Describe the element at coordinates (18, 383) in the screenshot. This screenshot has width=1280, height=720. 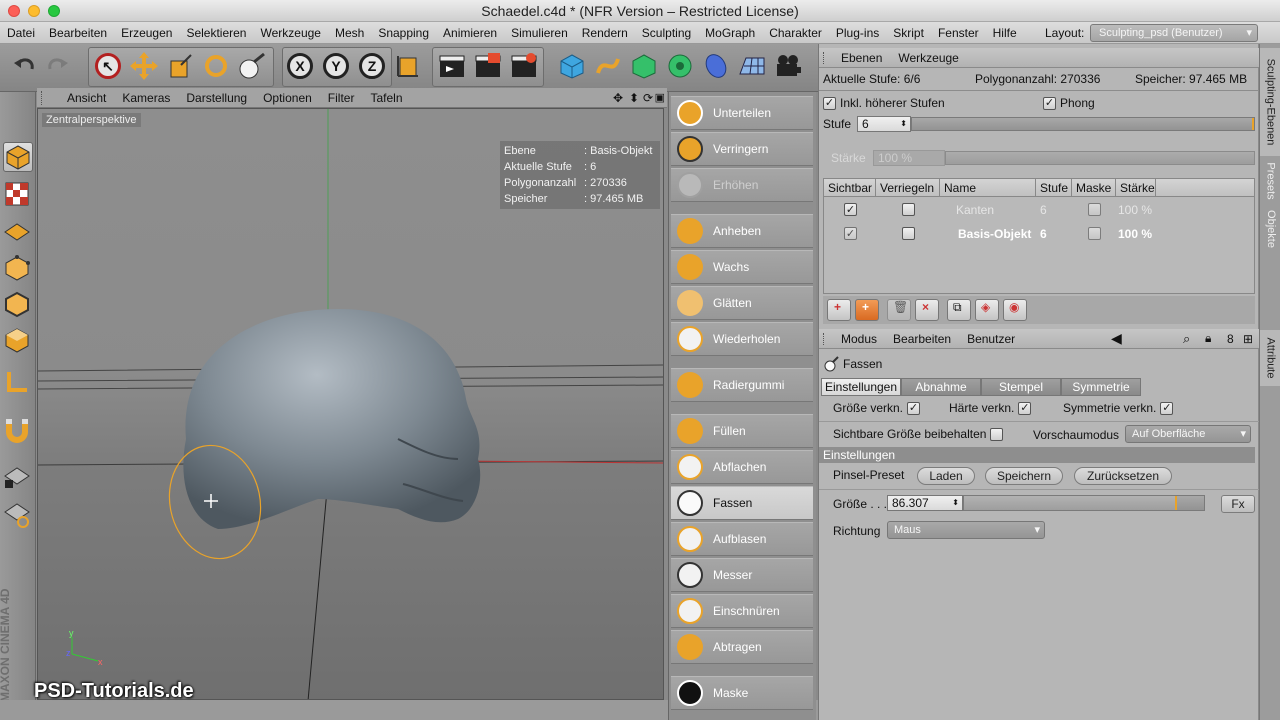
I see `axis-mode-button` at that location.